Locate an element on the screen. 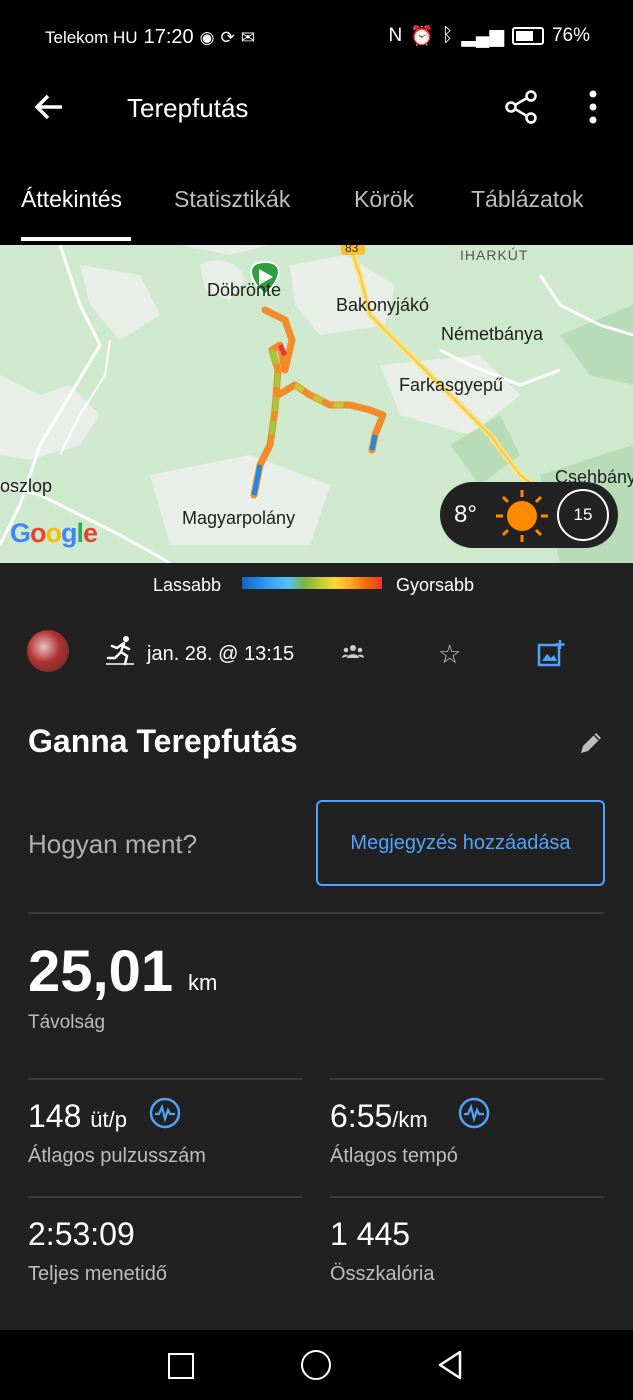 This screenshot has width=633, height=1400. page-title: Terepfutás is located at coordinates (188, 108).